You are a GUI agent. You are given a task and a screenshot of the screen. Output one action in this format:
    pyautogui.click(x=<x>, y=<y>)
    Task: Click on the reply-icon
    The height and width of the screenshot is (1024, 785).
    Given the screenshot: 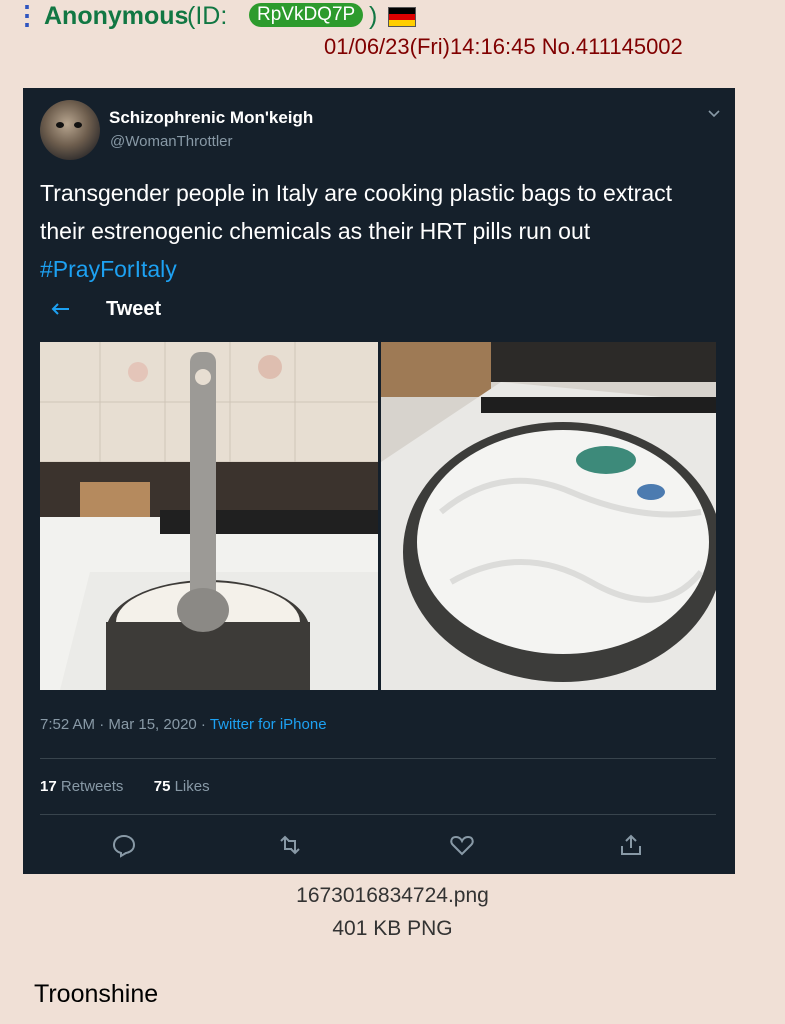 What is the action you would take?
    pyautogui.click(x=124, y=846)
    